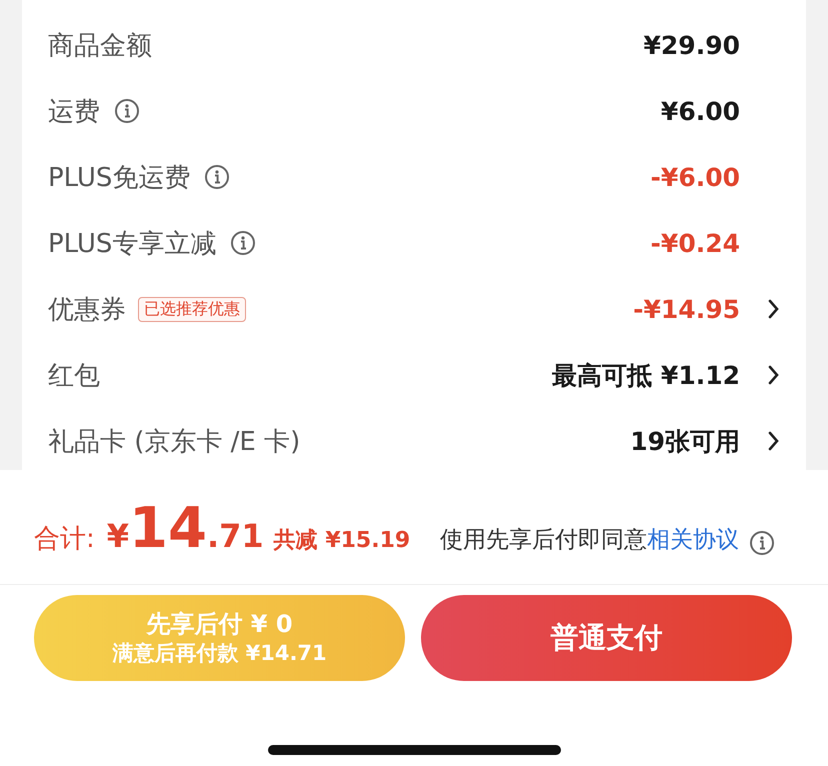  What do you see at coordinates (693, 540) in the screenshot?
I see `agreement-link: 相关协议` at bounding box center [693, 540].